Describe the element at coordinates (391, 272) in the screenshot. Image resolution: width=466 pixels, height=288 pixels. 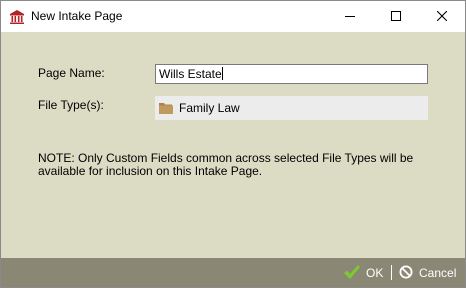
I see `footer-divider` at that location.